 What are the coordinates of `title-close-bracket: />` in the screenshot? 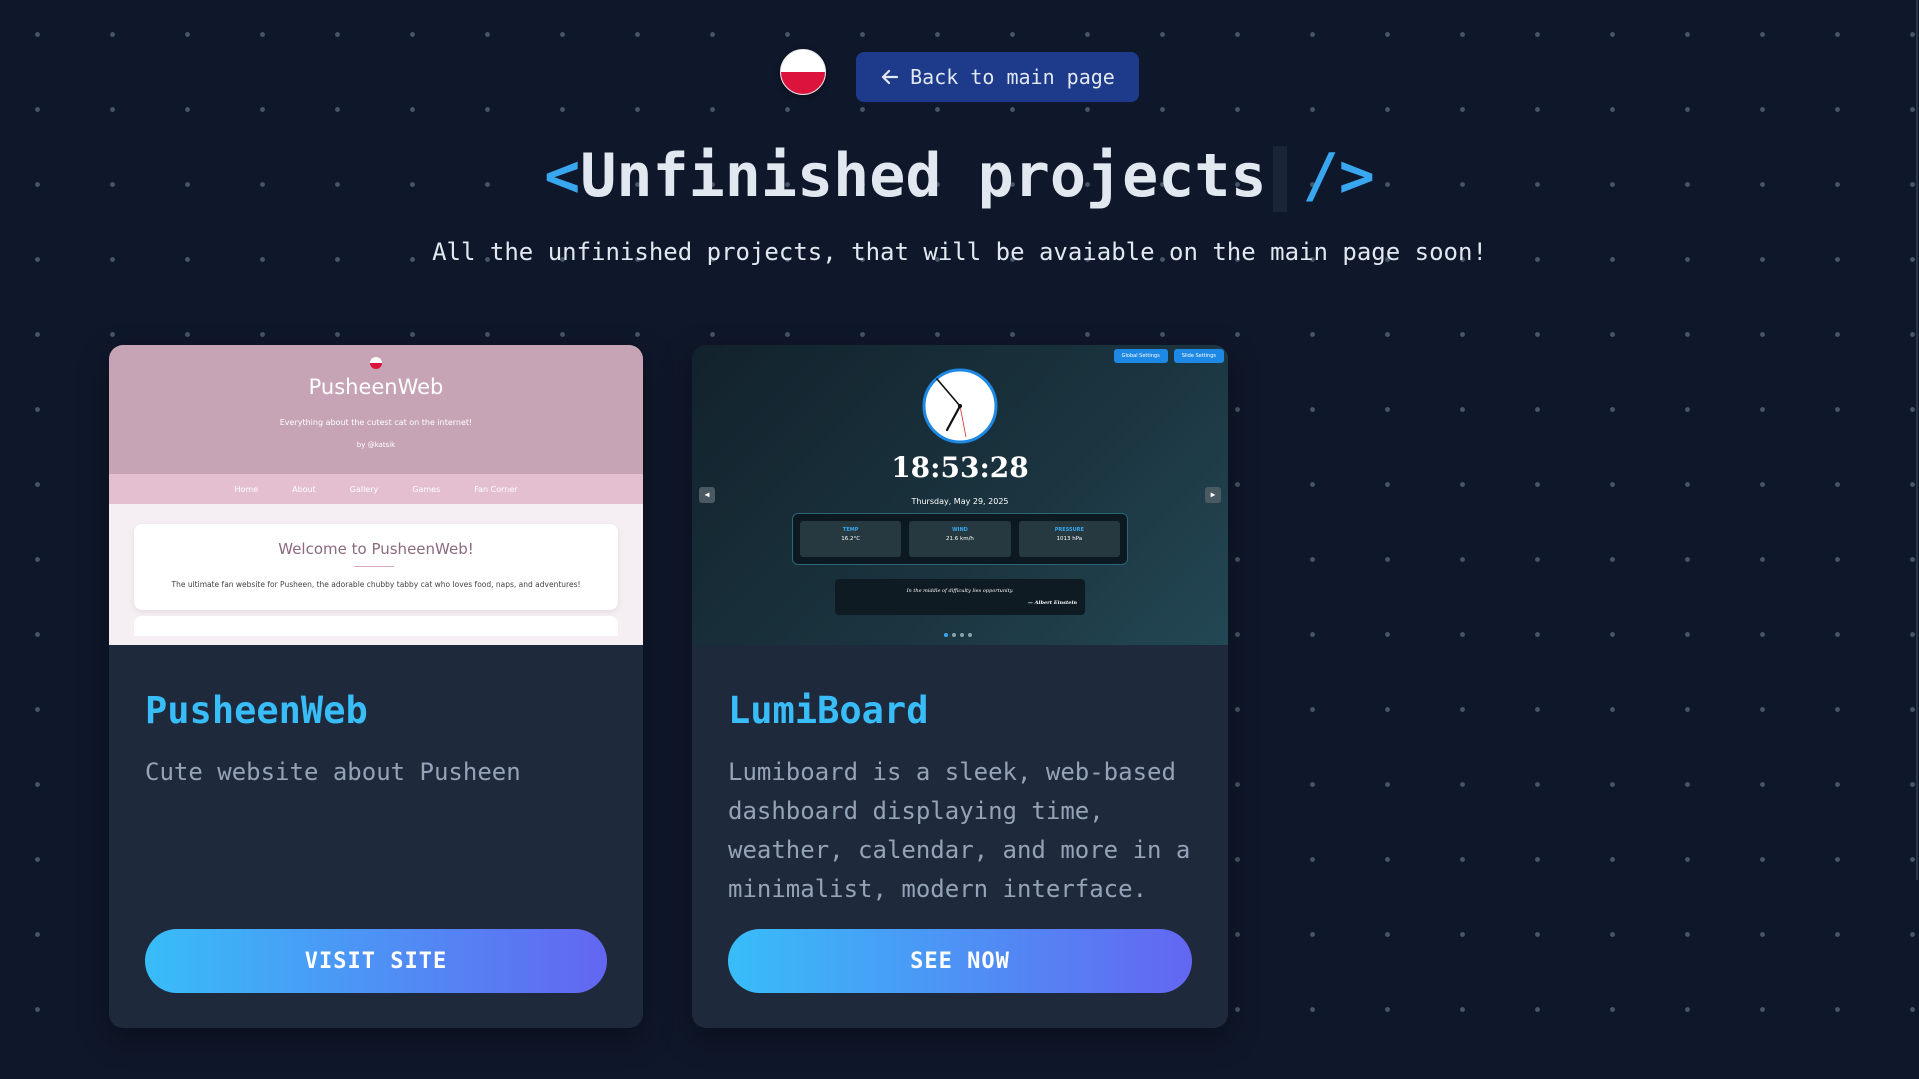 It's located at (1338, 176).